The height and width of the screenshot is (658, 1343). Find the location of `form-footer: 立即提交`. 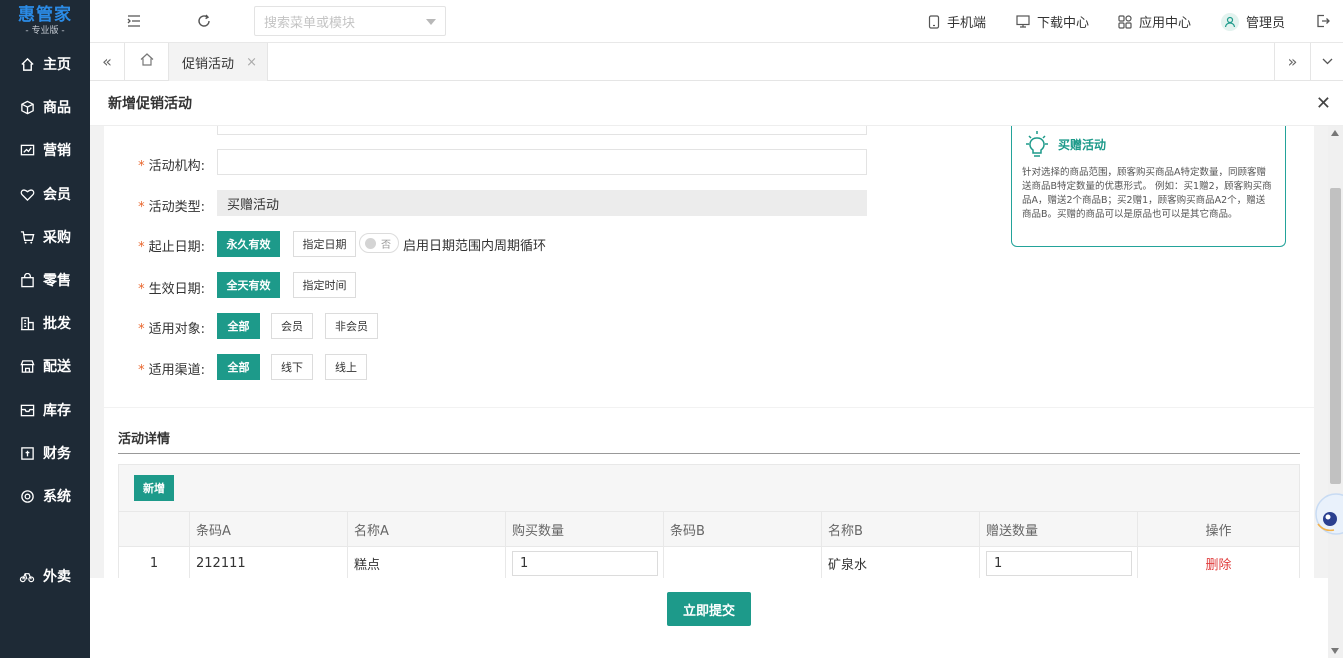

form-footer: 立即提交 is located at coordinates (709, 618).